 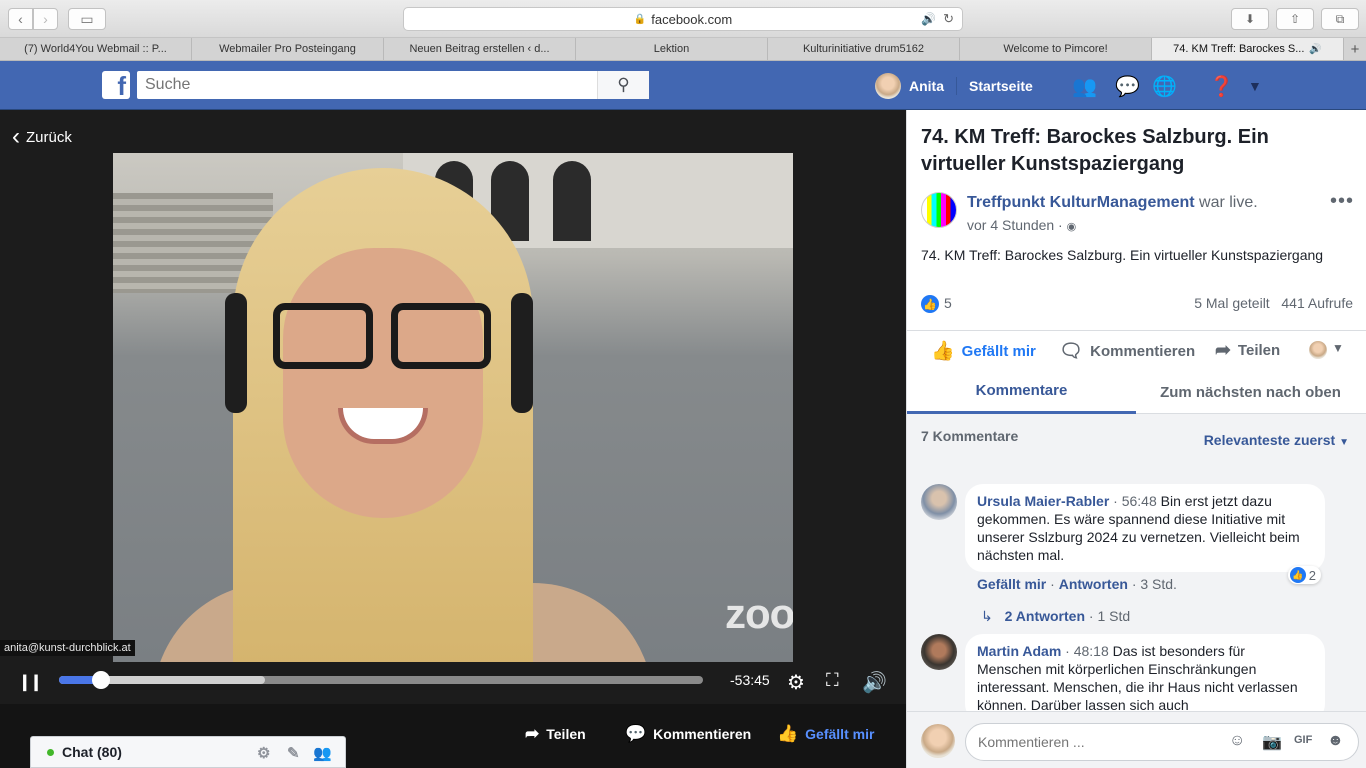 What do you see at coordinates (864, 49) in the screenshot?
I see `tab-kulturinitiative: Kulturinitiative drum5162` at bounding box center [864, 49].